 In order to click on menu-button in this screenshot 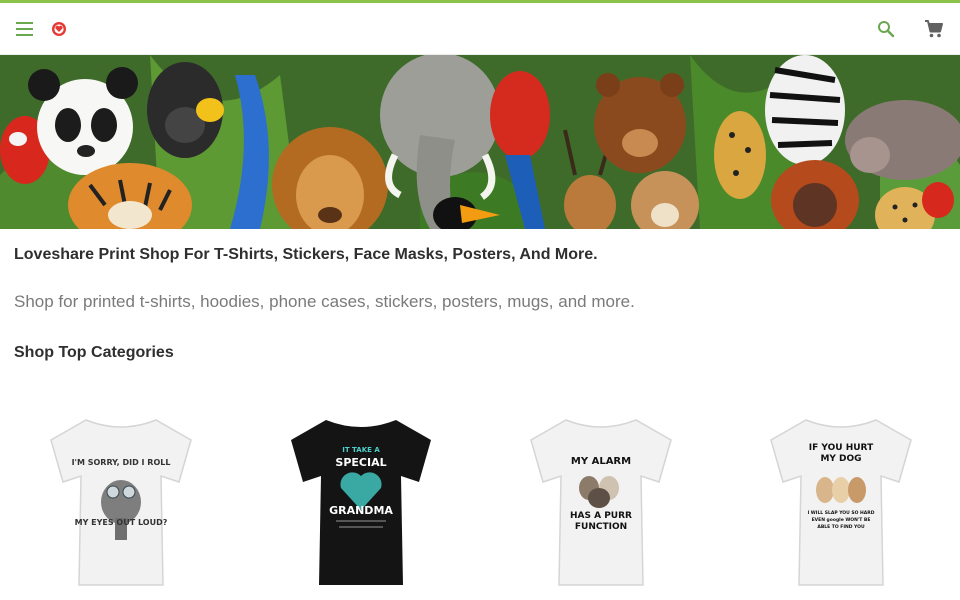, I will do `click(25, 29)`.